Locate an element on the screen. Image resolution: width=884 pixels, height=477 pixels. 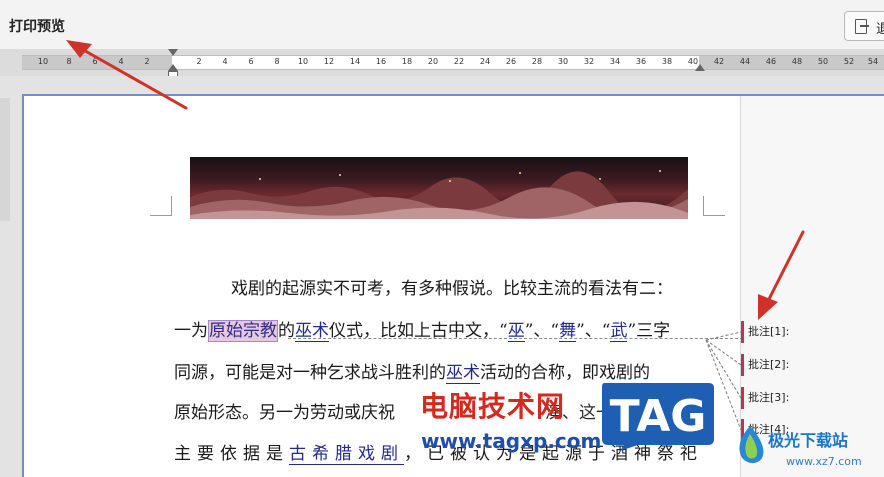
watermark-brand-url: www.xz7.com is located at coordinates (824, 461).